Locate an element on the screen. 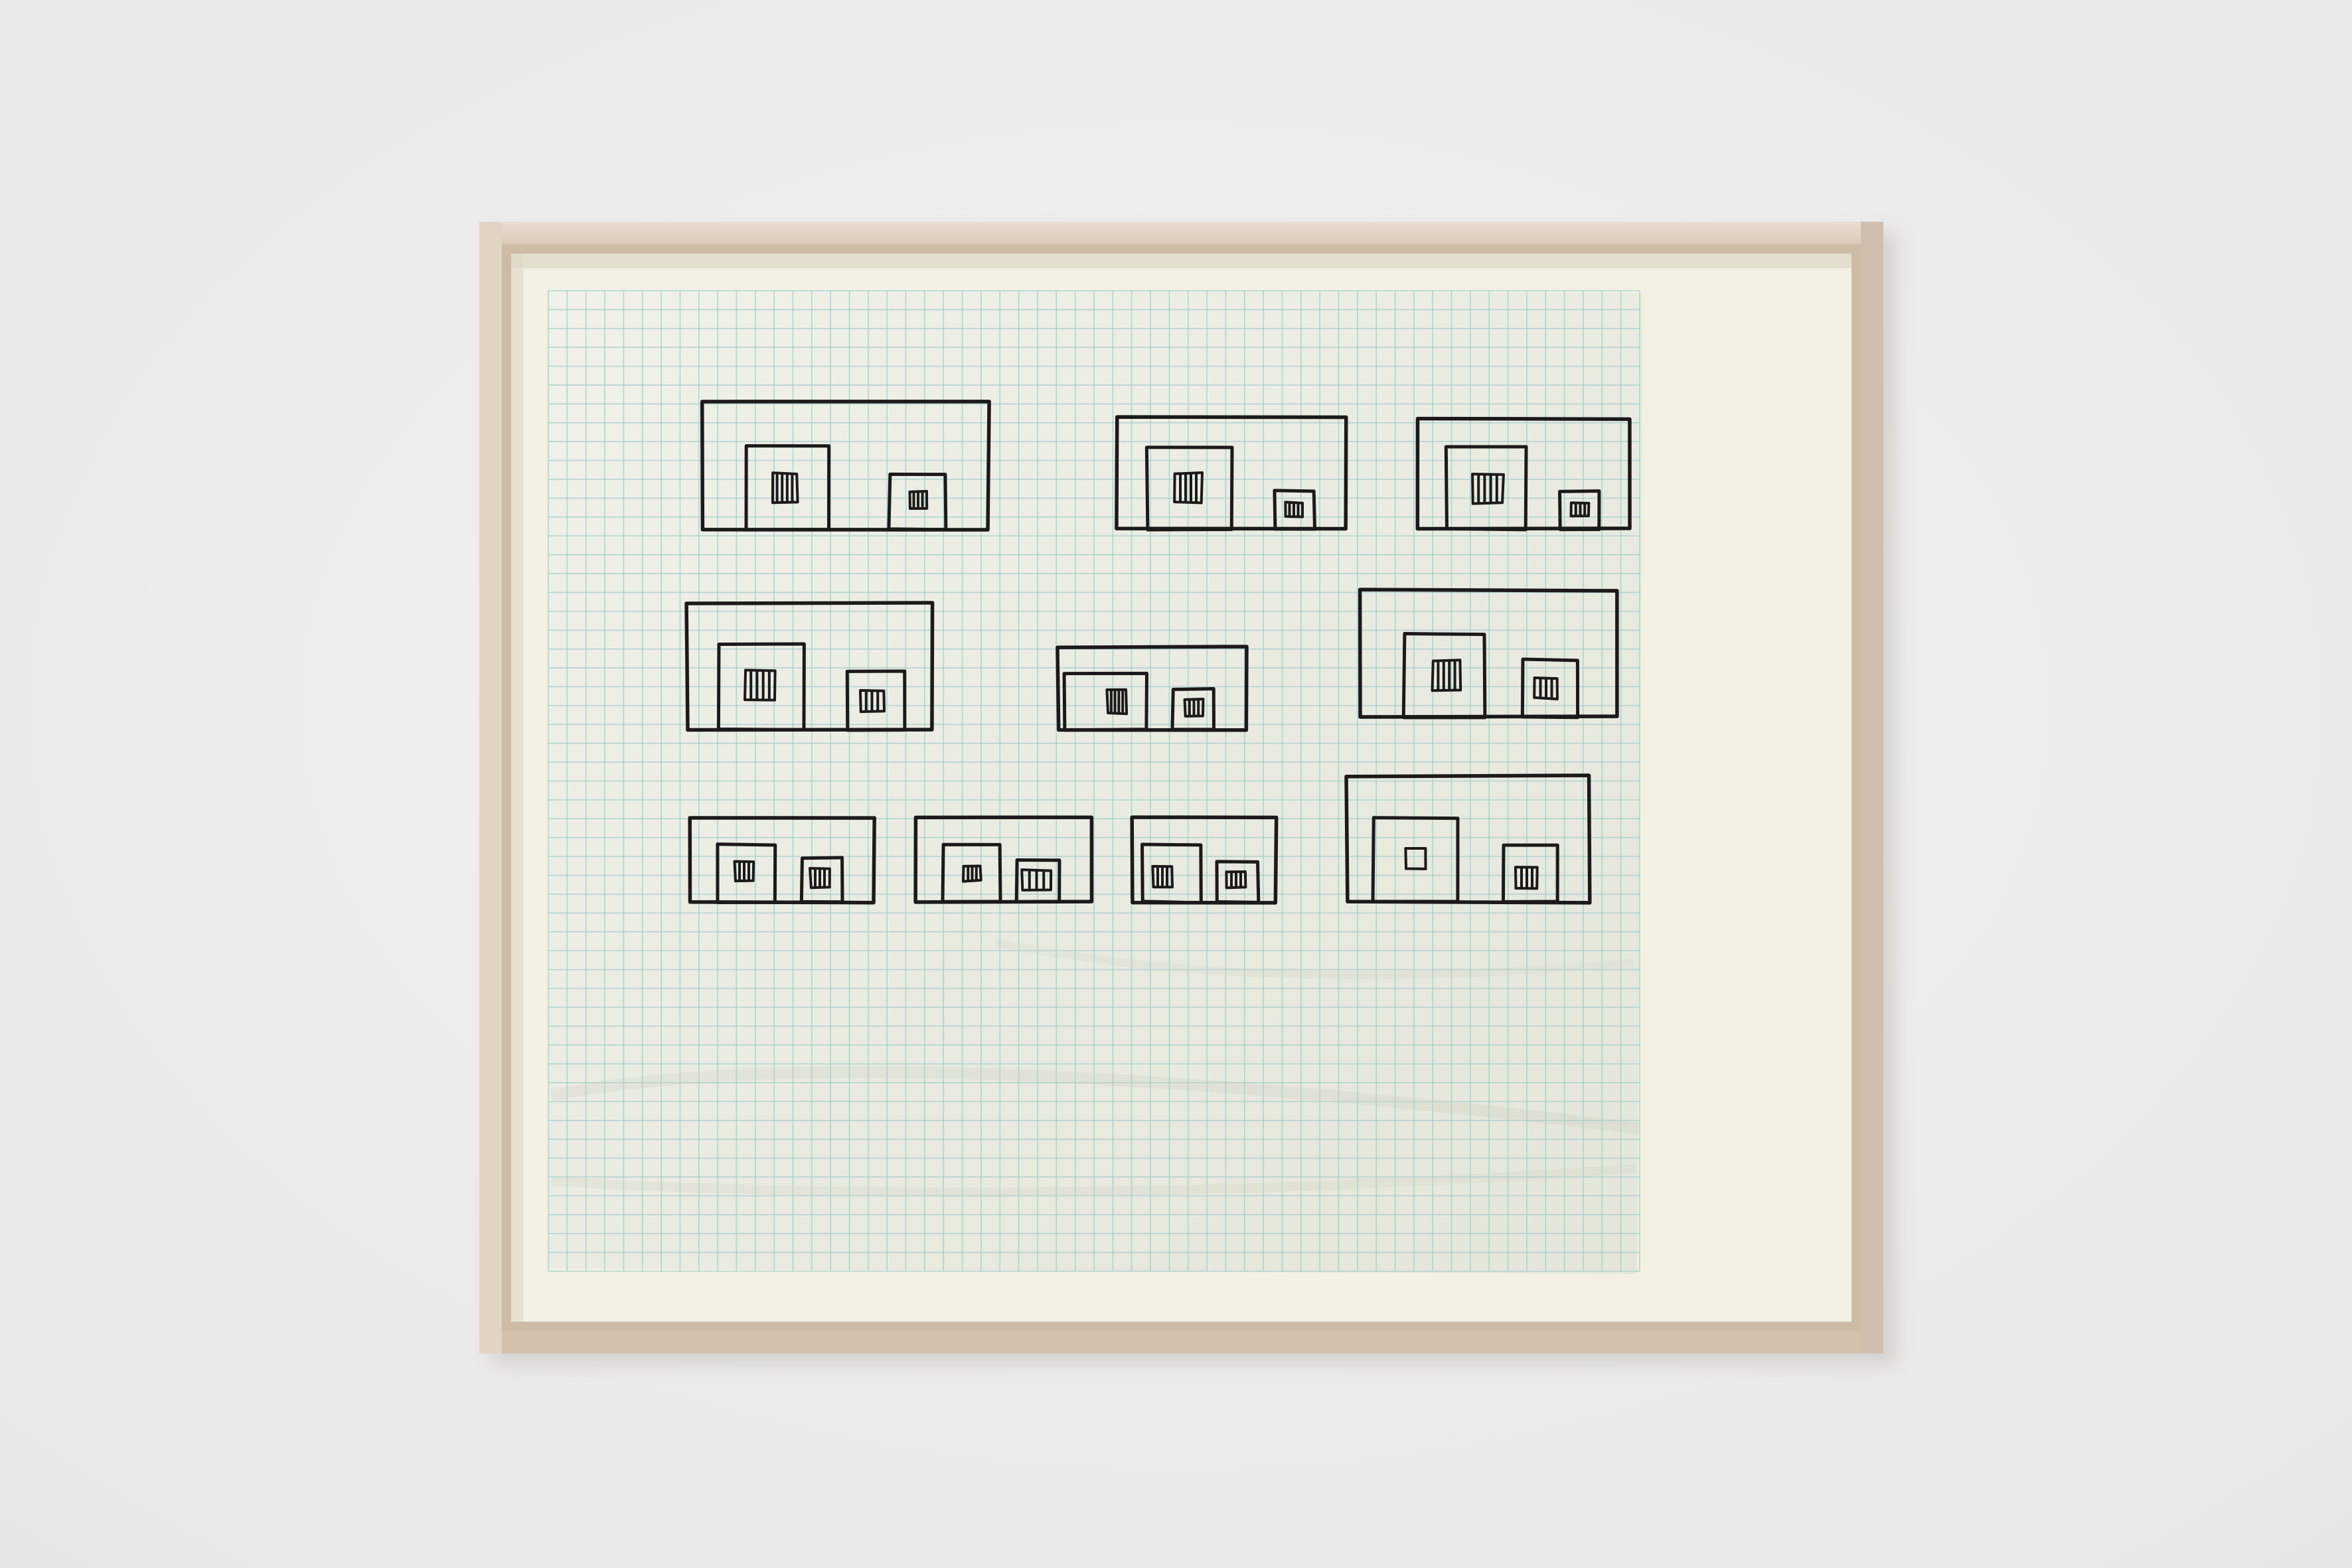 This screenshot has width=2352, height=1568. frame-bottom-edge is located at coordinates (1181, 1343).